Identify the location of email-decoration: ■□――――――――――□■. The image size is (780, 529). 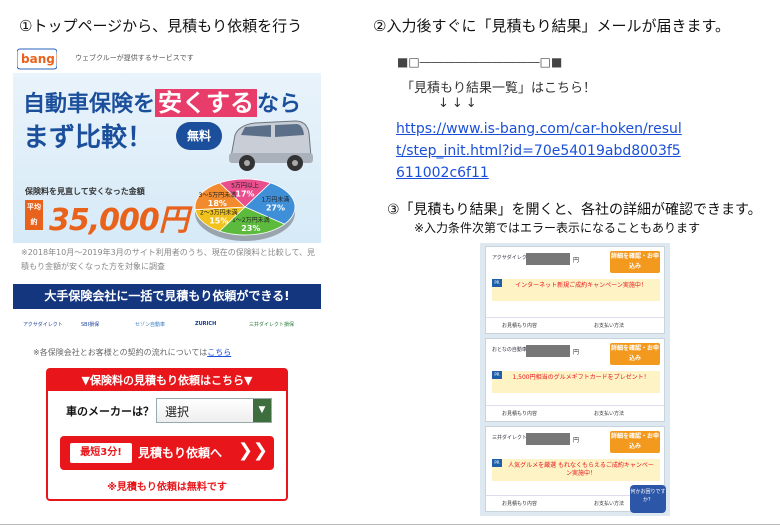
(480, 62).